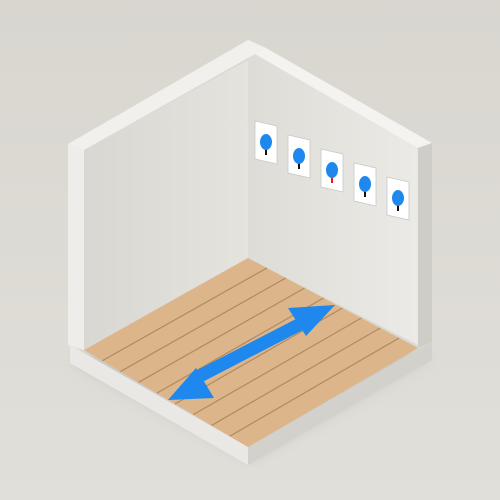  Describe the element at coordinates (425, 245) in the screenshot. I see `back-wall-side-edge` at that location.